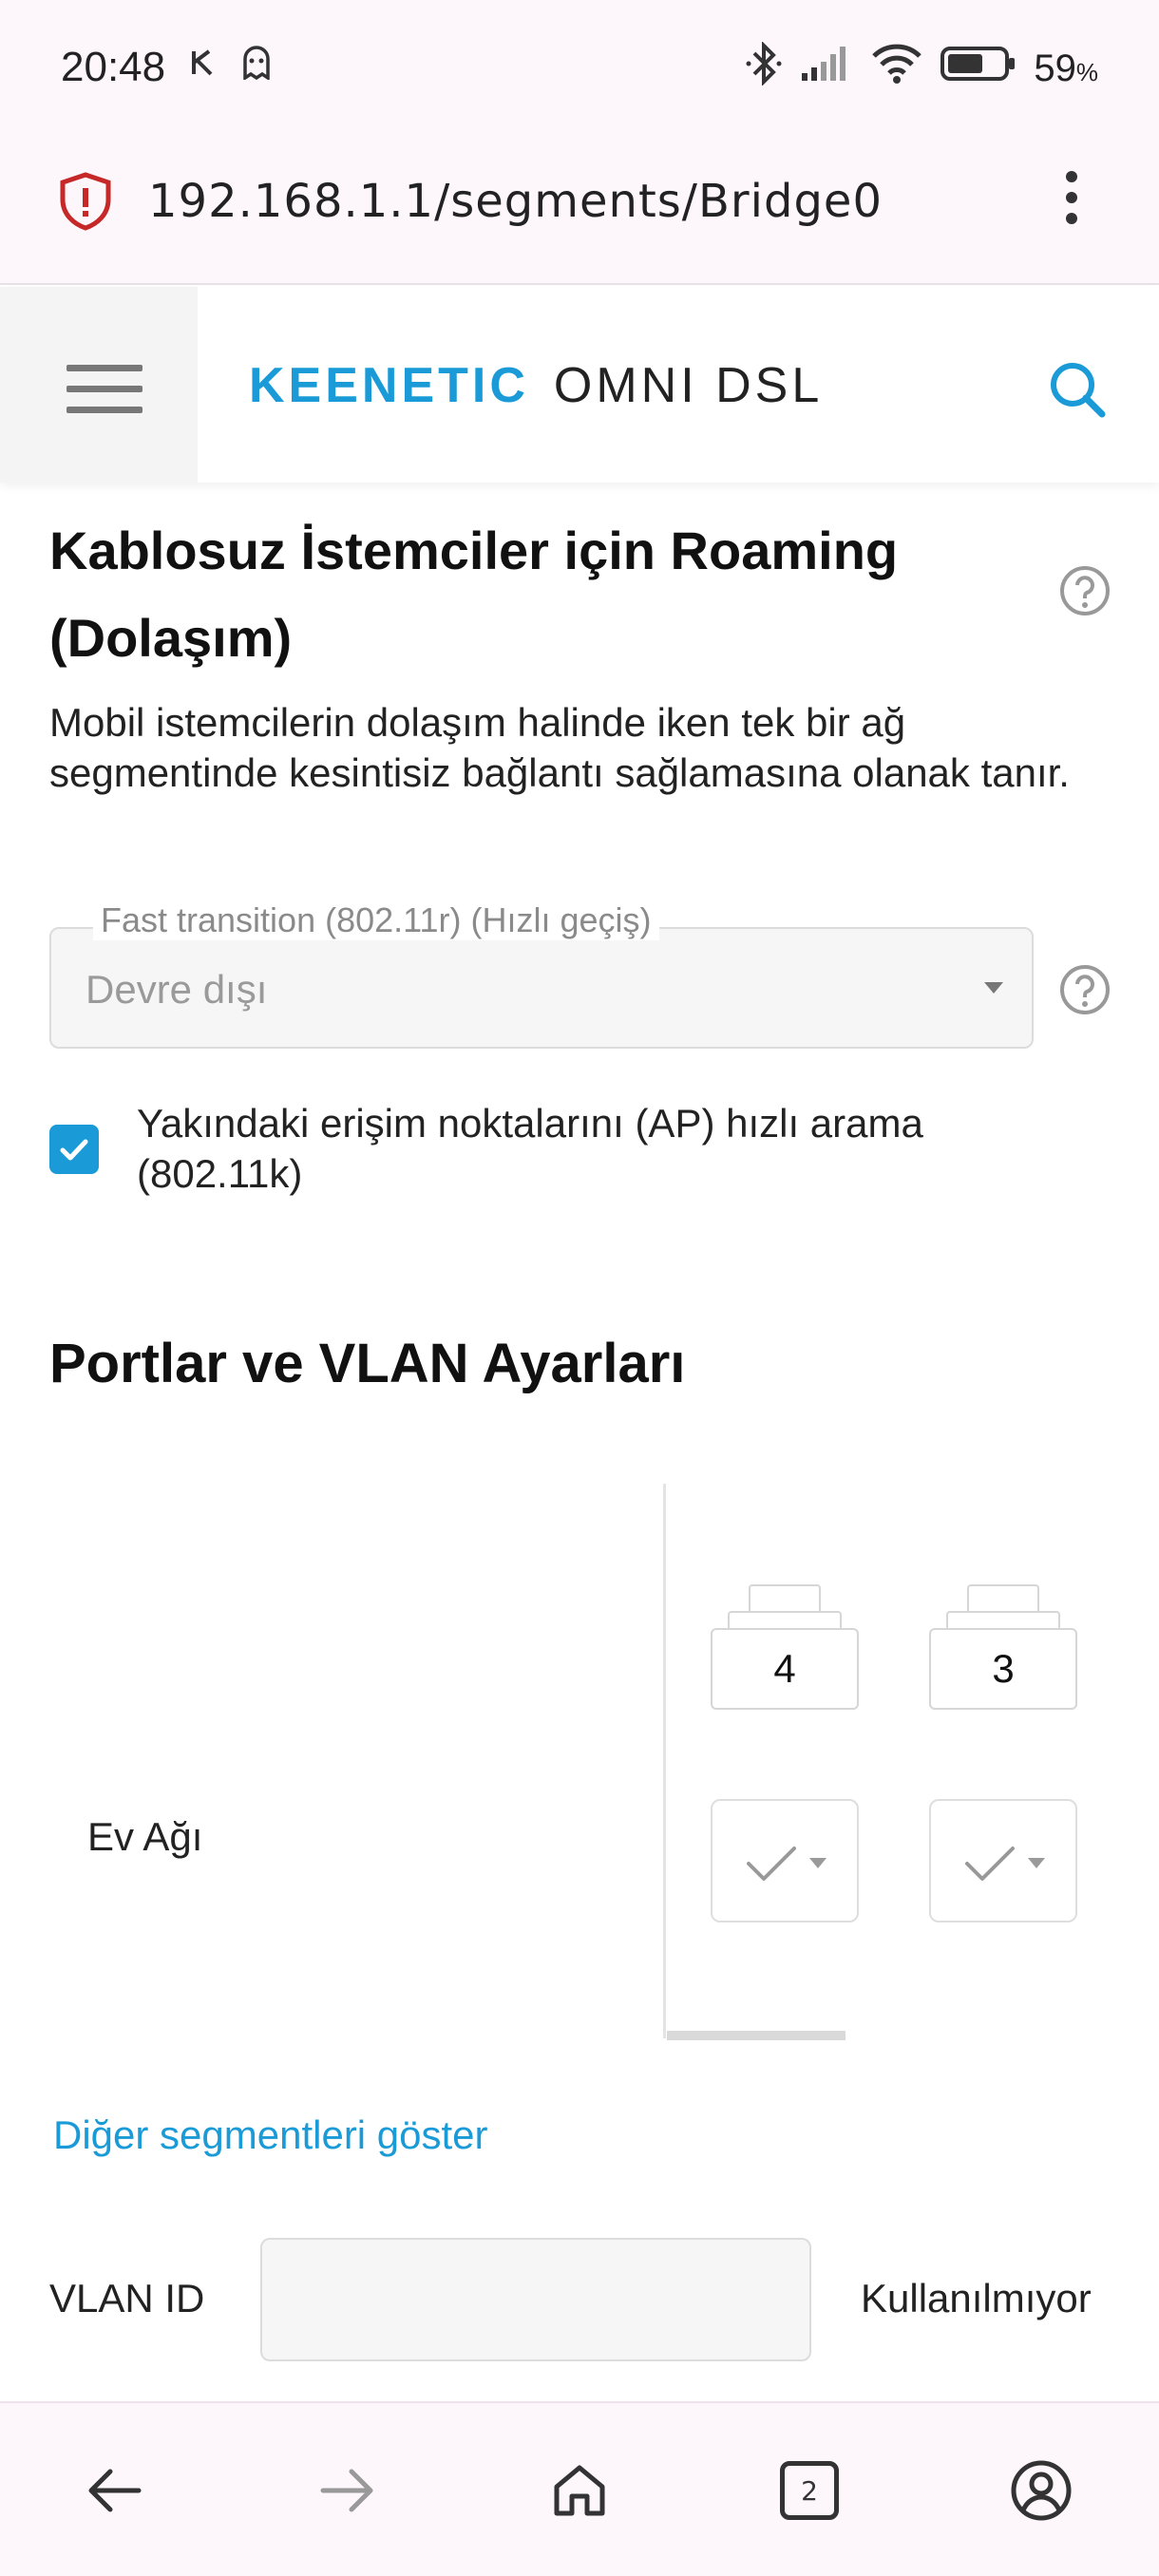  What do you see at coordinates (367, 1363) in the screenshot?
I see `ports-vlan-title: Portlar ve VLAN Ayarları` at bounding box center [367, 1363].